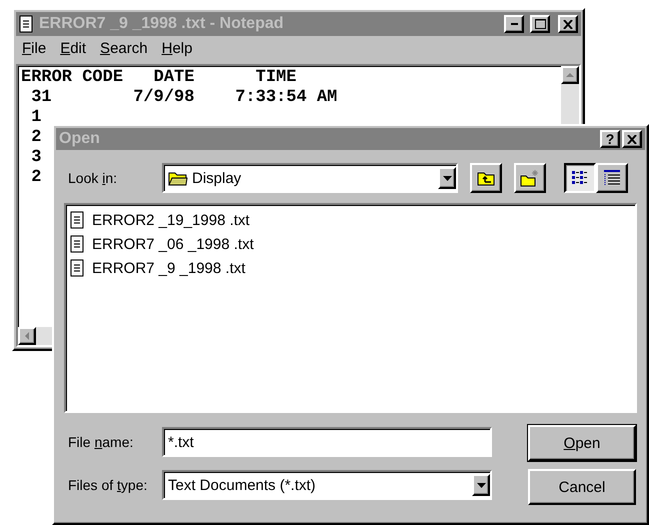 The height and width of the screenshot is (525, 649). Describe the element at coordinates (310, 178) in the screenshot. I see `look-in-dropdown: Display` at that location.